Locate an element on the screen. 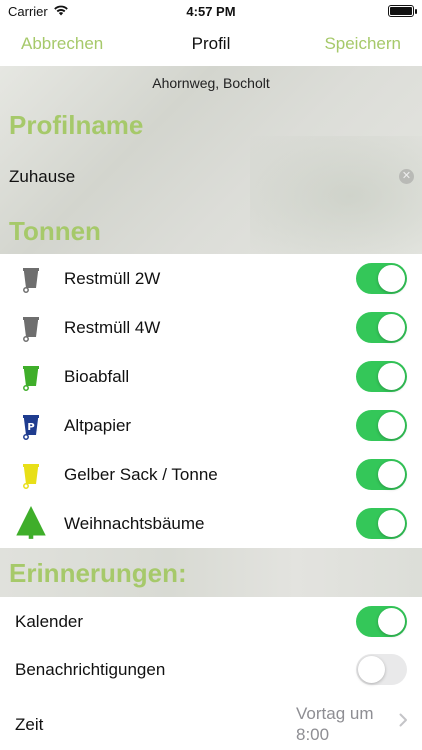 This screenshot has height=750, width=422. bin-label: Weihnachtsbäume is located at coordinates (134, 523).